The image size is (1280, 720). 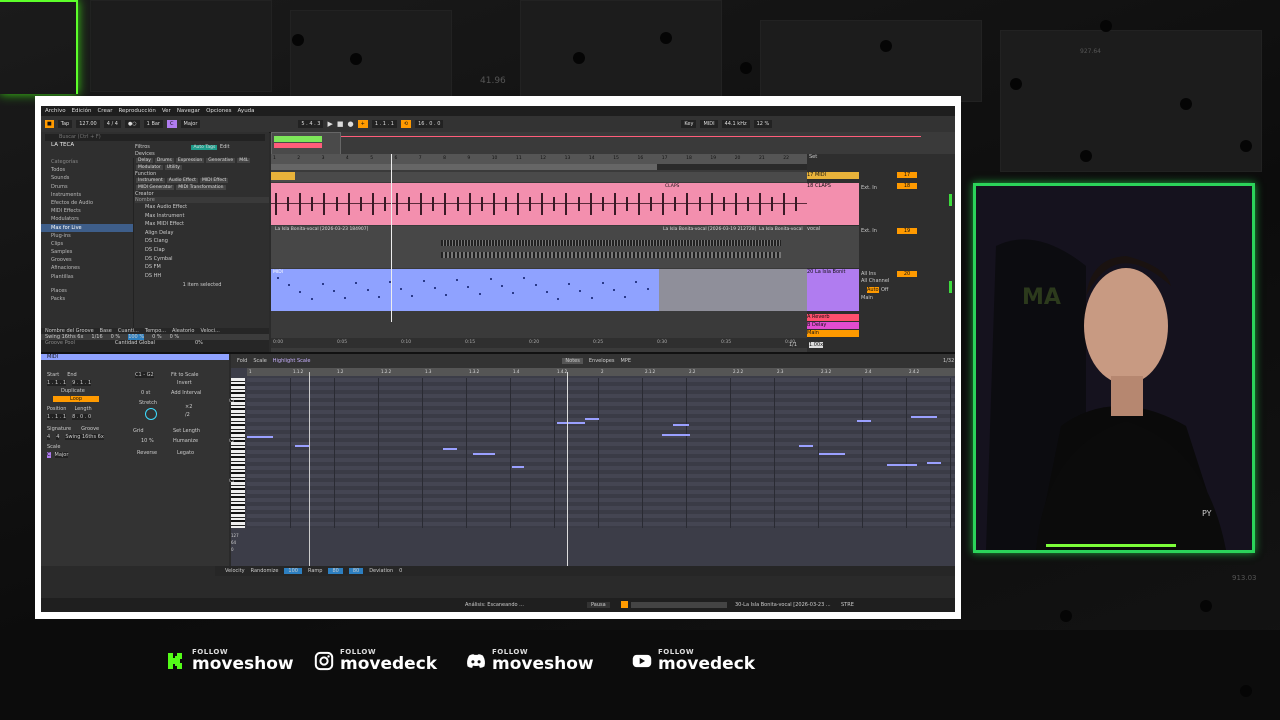 What do you see at coordinates (187, 415) in the screenshot?
I see `halve-button: /2` at bounding box center [187, 415].